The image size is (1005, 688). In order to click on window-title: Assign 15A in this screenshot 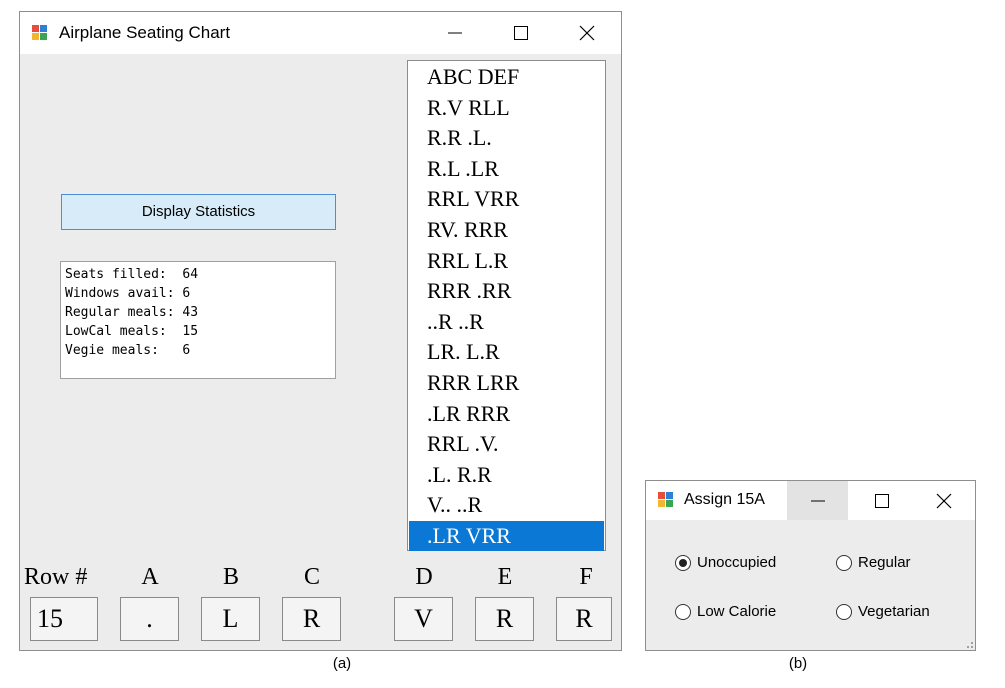, I will do `click(724, 499)`.